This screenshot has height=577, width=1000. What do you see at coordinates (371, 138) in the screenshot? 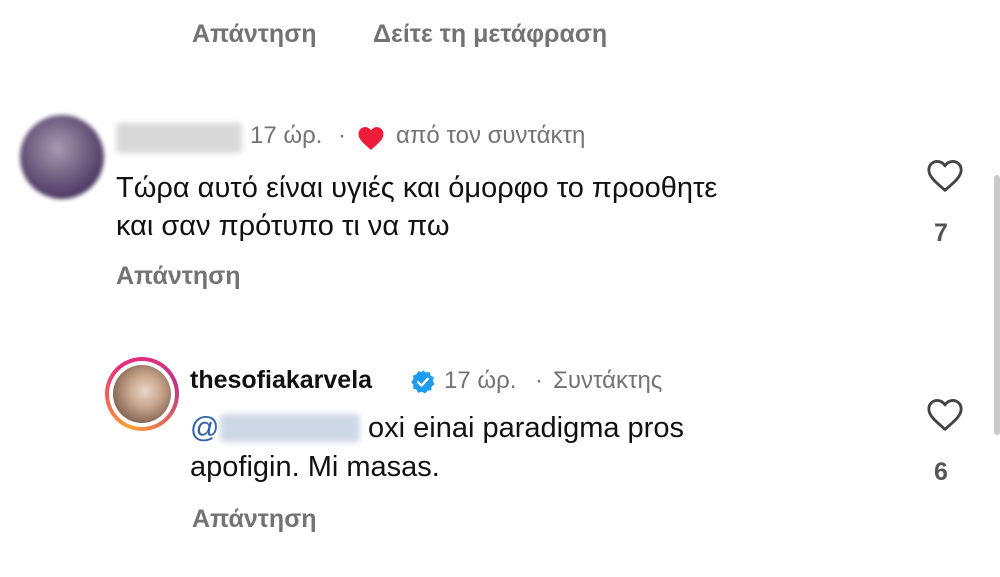
I see `heart-filled-icon` at bounding box center [371, 138].